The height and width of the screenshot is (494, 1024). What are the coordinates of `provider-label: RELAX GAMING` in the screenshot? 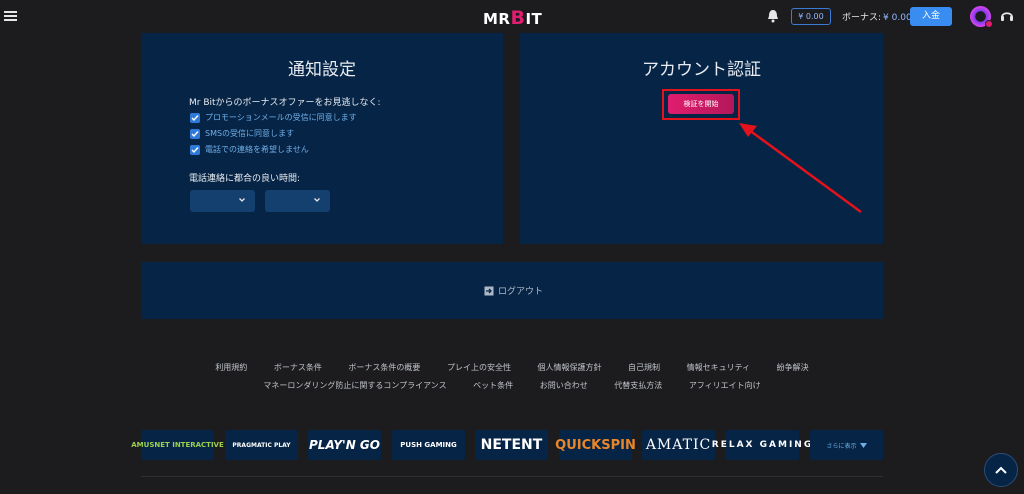 It's located at (762, 444).